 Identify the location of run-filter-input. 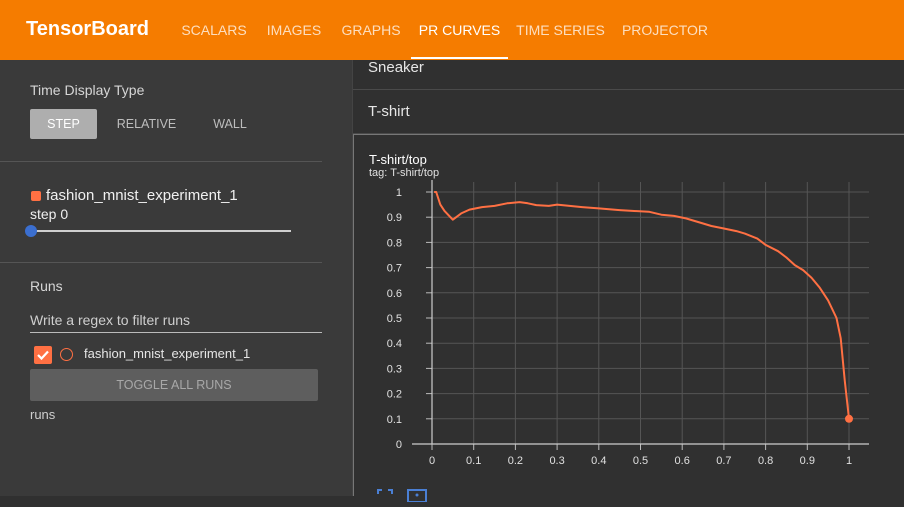
(176, 320).